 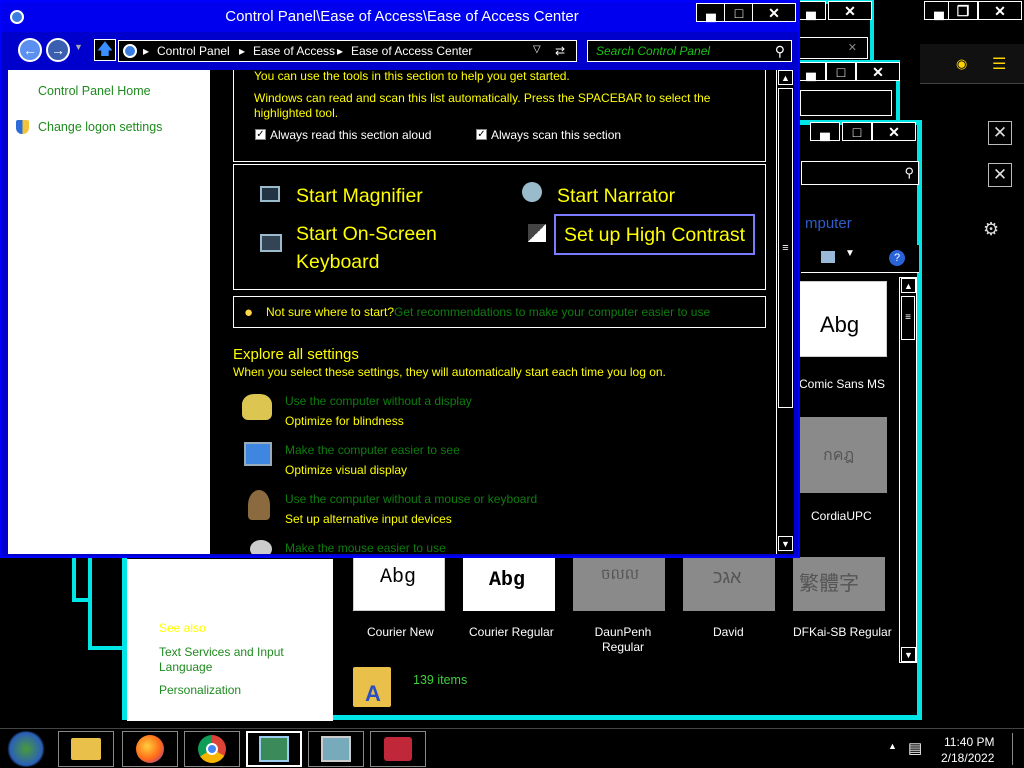 I want to click on search-input: Search Control Panel ⚲, so click(x=689, y=51).